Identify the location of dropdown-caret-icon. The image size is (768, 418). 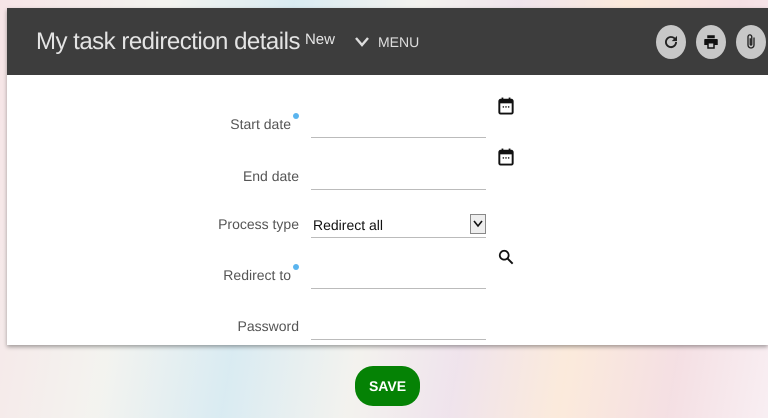
(478, 224).